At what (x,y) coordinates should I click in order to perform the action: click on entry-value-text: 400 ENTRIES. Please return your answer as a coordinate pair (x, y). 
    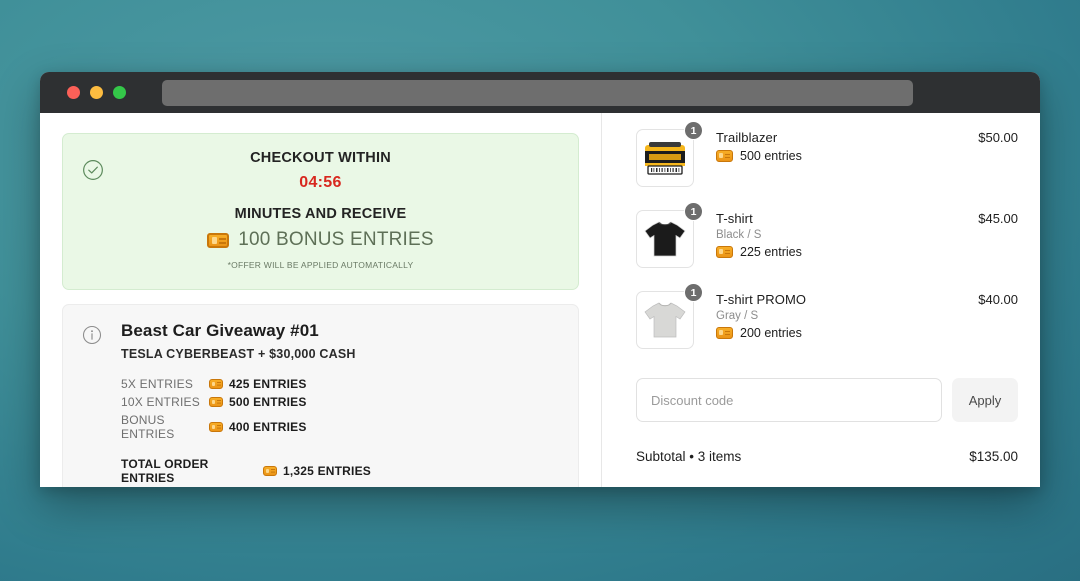
    Looking at the image, I should click on (268, 427).